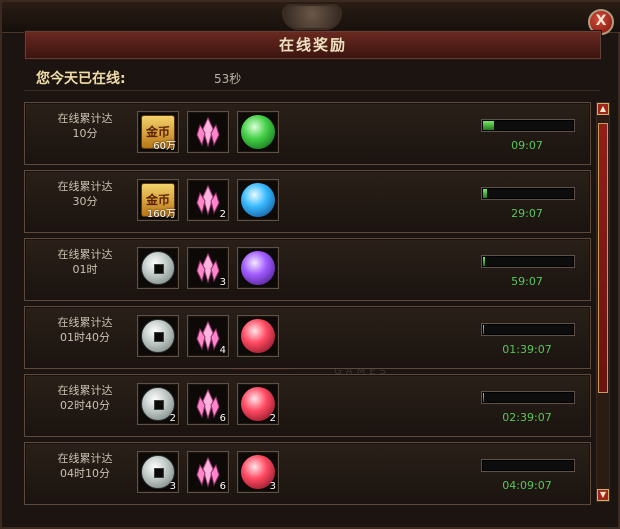 The width and height of the screenshot is (620, 529). What do you see at coordinates (164, 146) in the screenshot?
I see `item-quantity: 60万` at bounding box center [164, 146].